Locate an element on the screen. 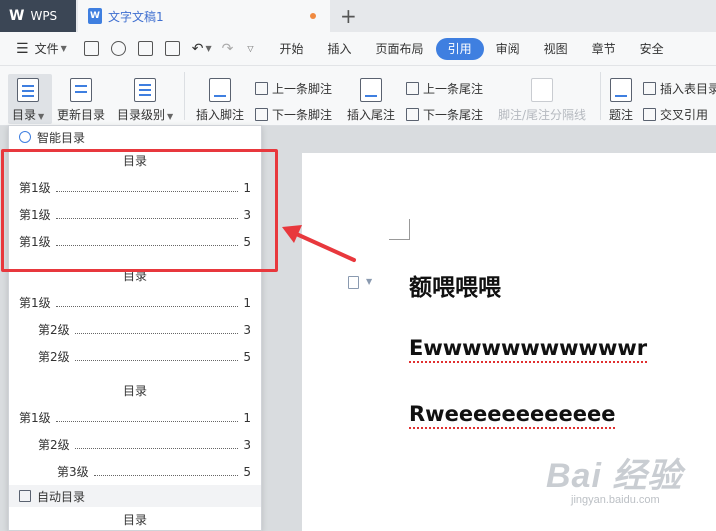 This screenshot has height=531, width=716. toc-level-button: 目录级别 ▼ is located at coordinates (145, 100).